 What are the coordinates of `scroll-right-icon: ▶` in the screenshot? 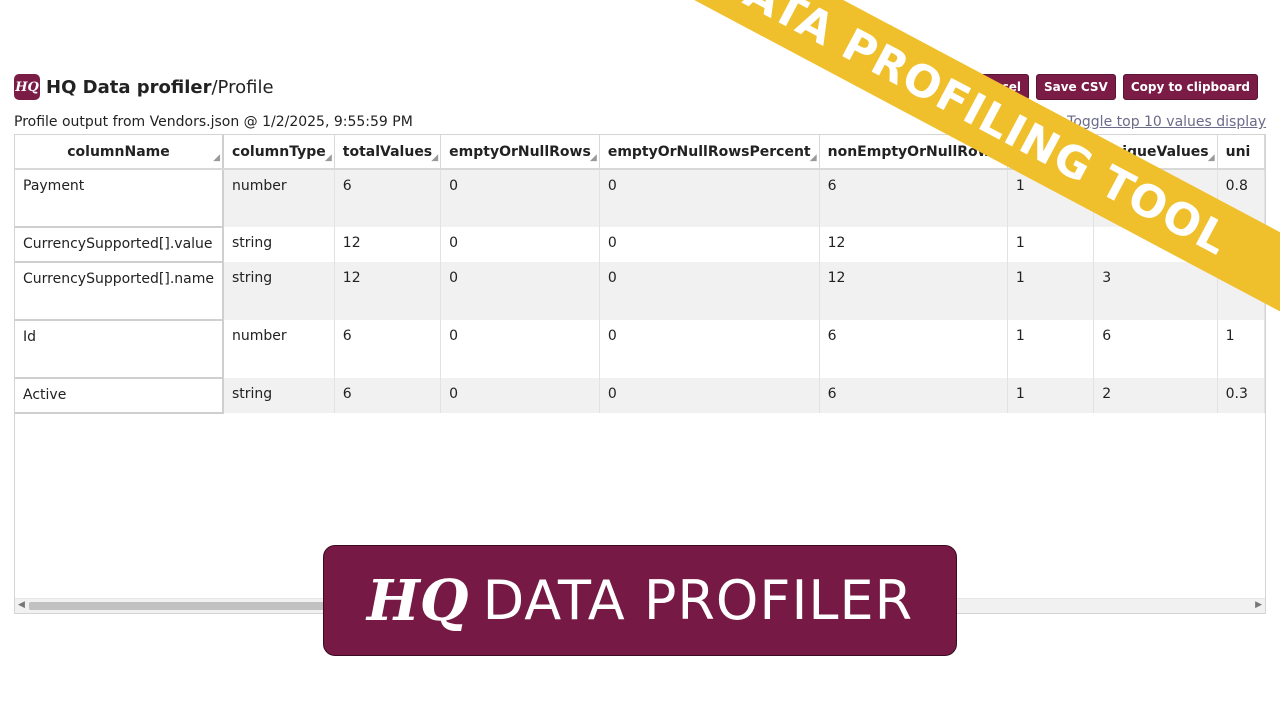 It's located at (1258, 605).